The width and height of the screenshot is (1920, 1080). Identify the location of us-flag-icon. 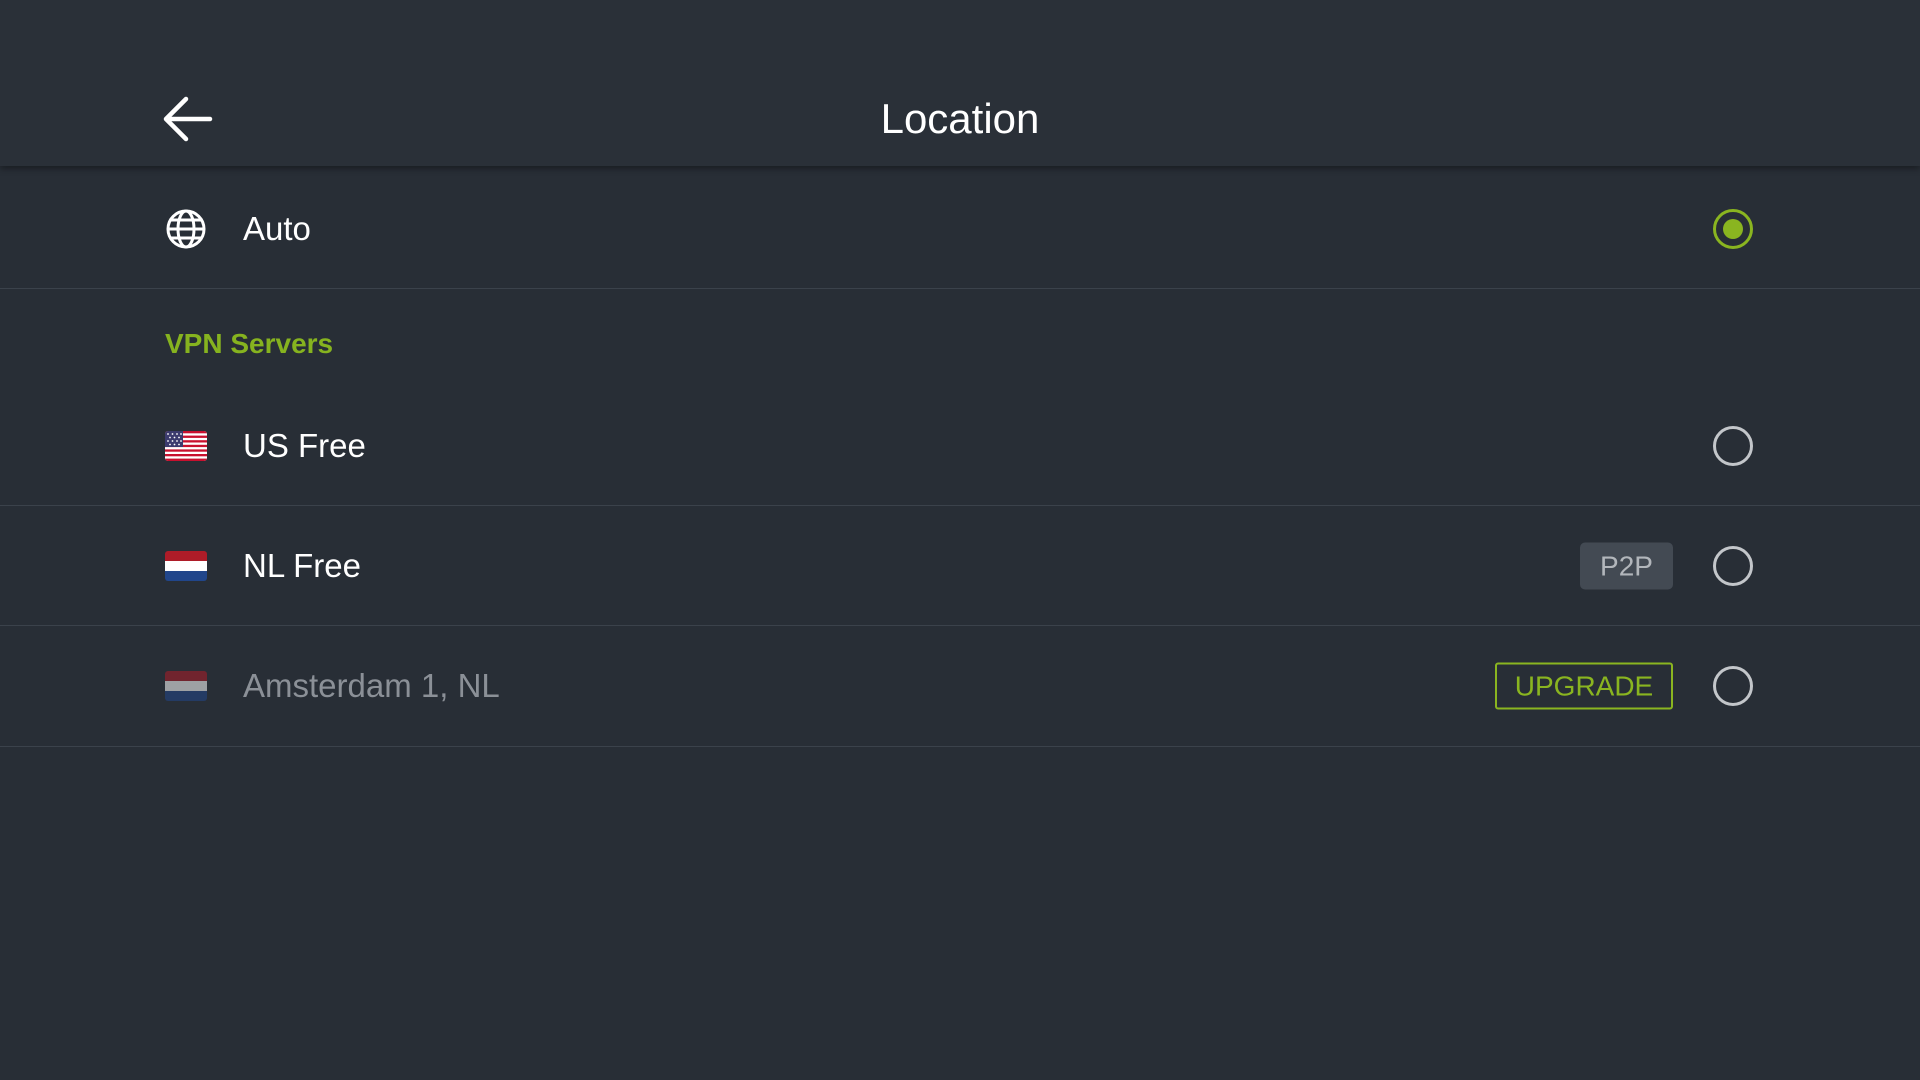
(186, 445).